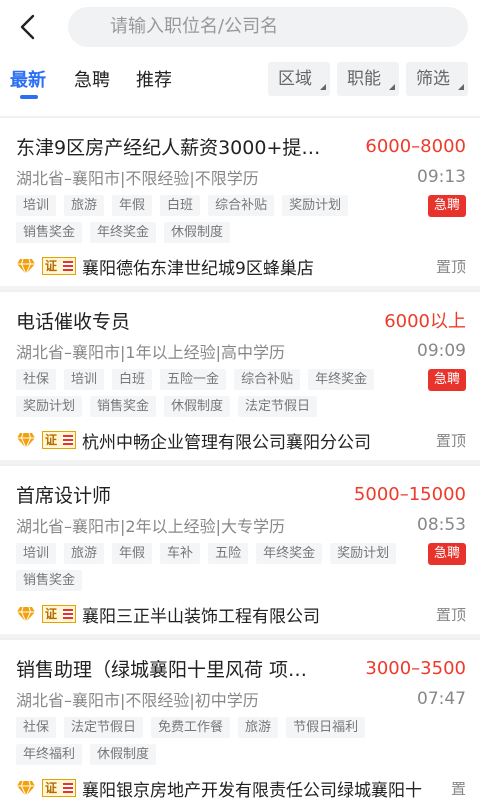  What do you see at coordinates (154, 79) in the screenshot?
I see `tab-recommended: 推荐` at bounding box center [154, 79].